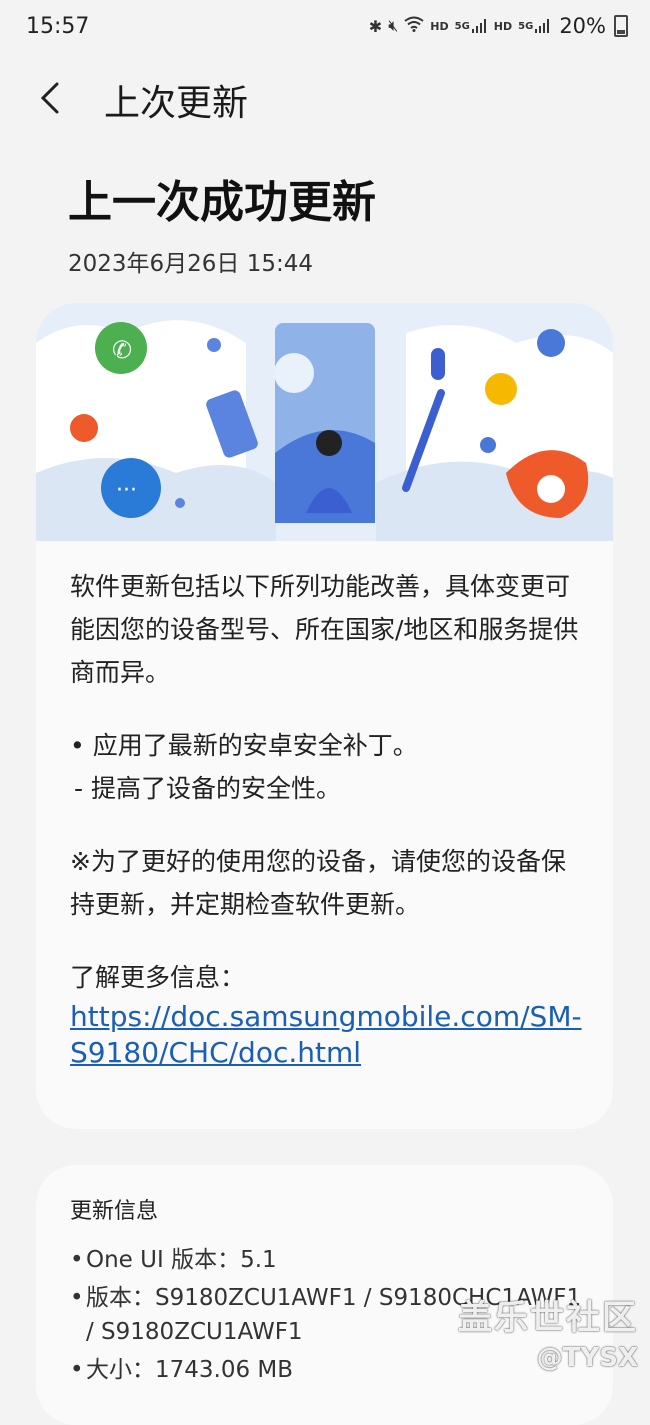 This screenshot has width=650, height=1425. Describe the element at coordinates (439, 26) in the screenshot. I see `hd-label: HD` at that location.